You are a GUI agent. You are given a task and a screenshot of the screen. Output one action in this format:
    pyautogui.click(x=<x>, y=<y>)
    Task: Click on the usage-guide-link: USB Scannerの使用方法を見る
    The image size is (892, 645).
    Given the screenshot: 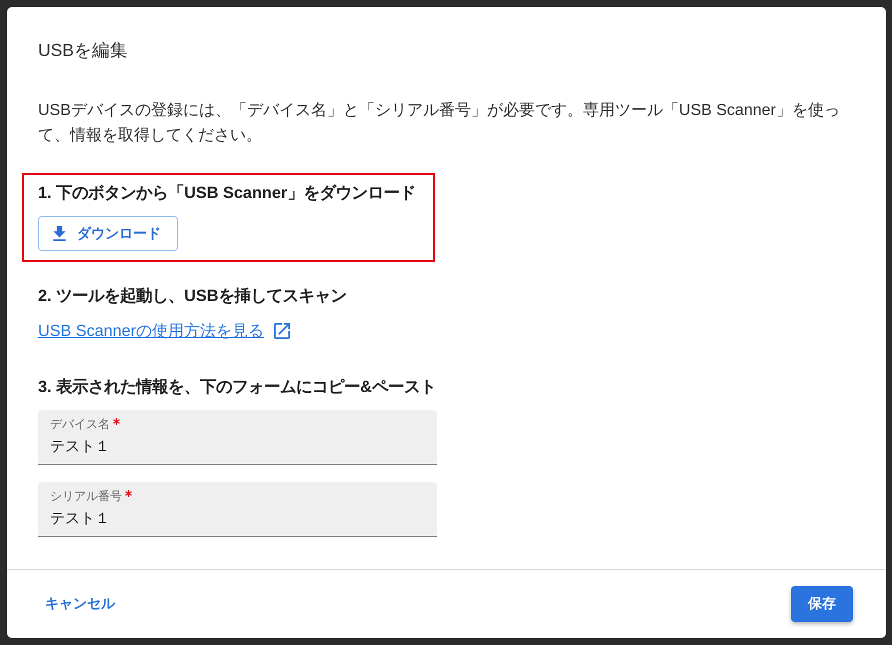 What is the action you would take?
    pyautogui.click(x=164, y=331)
    